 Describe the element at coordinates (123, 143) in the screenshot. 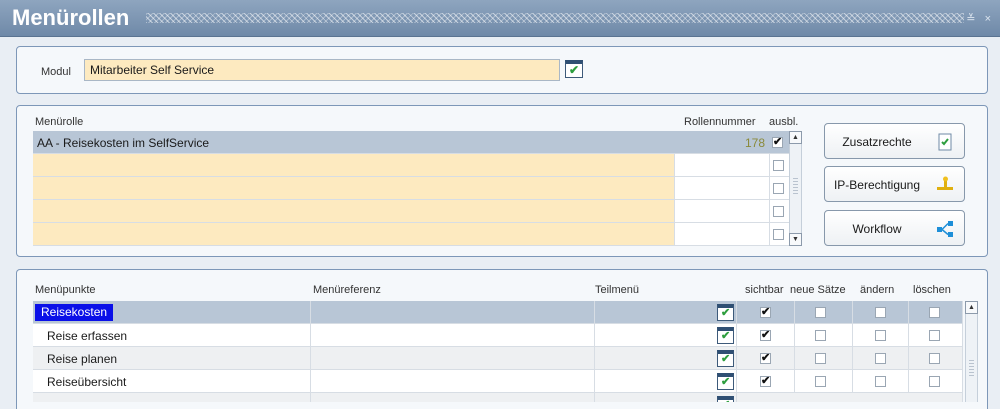

I see `rolle-name: AA - Reisekosten im SelfService` at that location.